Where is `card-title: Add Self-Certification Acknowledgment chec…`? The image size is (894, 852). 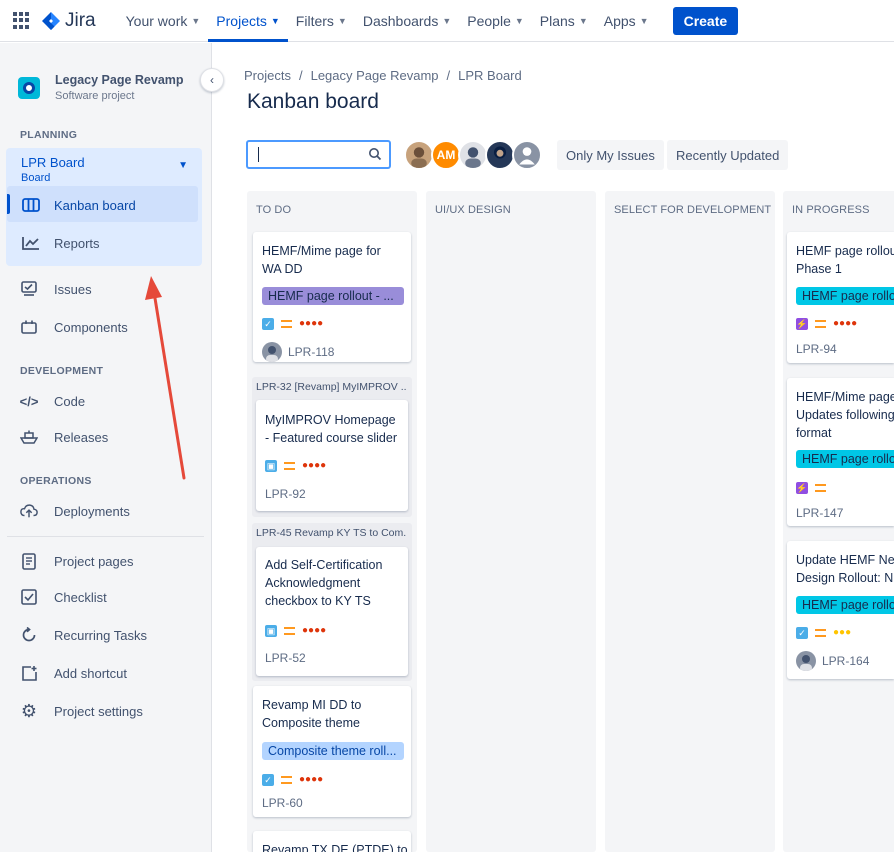 card-title: Add Self-Certification Acknowledgment chec… is located at coordinates (324, 583).